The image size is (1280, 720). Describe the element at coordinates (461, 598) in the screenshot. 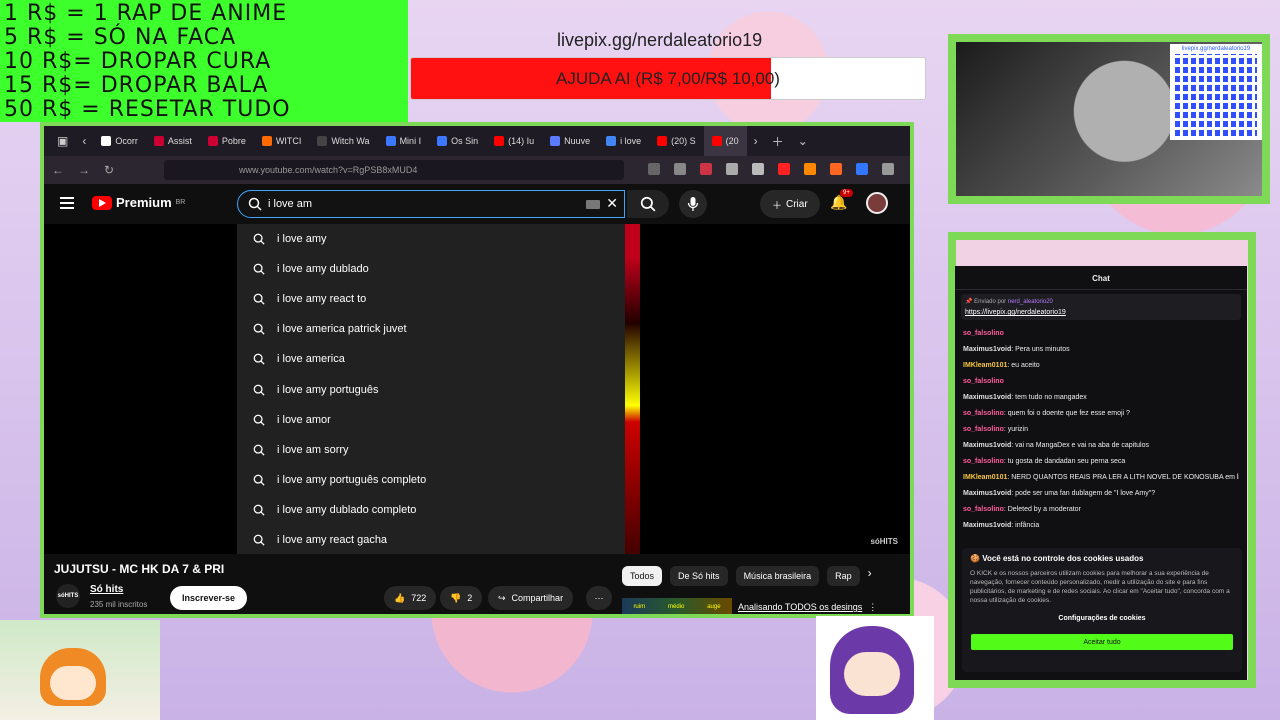

I see `dislike-button: 👎 2` at that location.